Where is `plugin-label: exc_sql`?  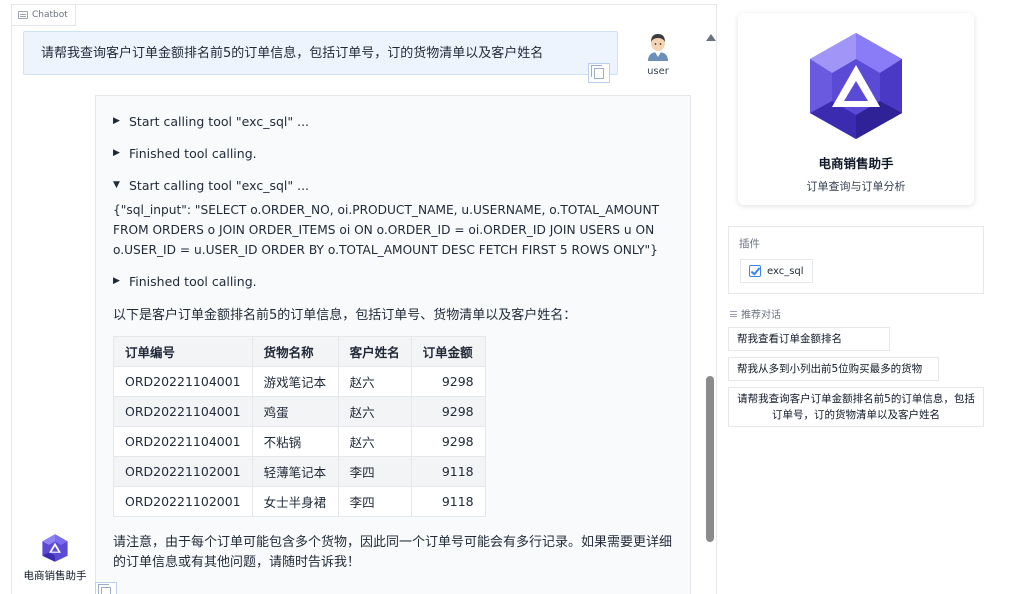 plugin-label: exc_sql is located at coordinates (785, 271).